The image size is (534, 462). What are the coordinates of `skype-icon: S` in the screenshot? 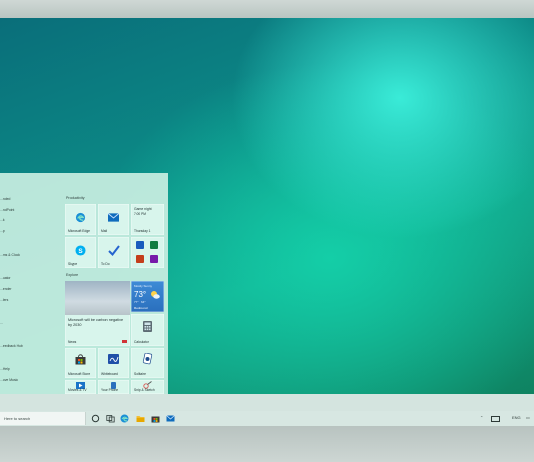 It's located at (80, 250).